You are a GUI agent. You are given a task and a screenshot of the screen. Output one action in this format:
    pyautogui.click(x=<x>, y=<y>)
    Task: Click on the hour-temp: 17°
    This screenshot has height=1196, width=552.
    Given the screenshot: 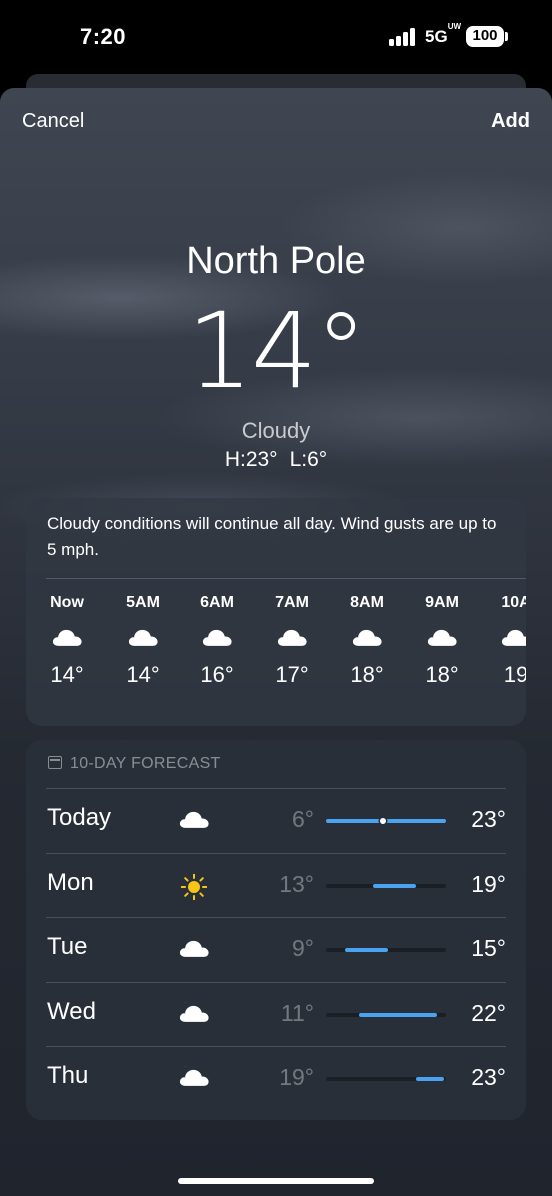 What is the action you would take?
    pyautogui.click(x=292, y=674)
    